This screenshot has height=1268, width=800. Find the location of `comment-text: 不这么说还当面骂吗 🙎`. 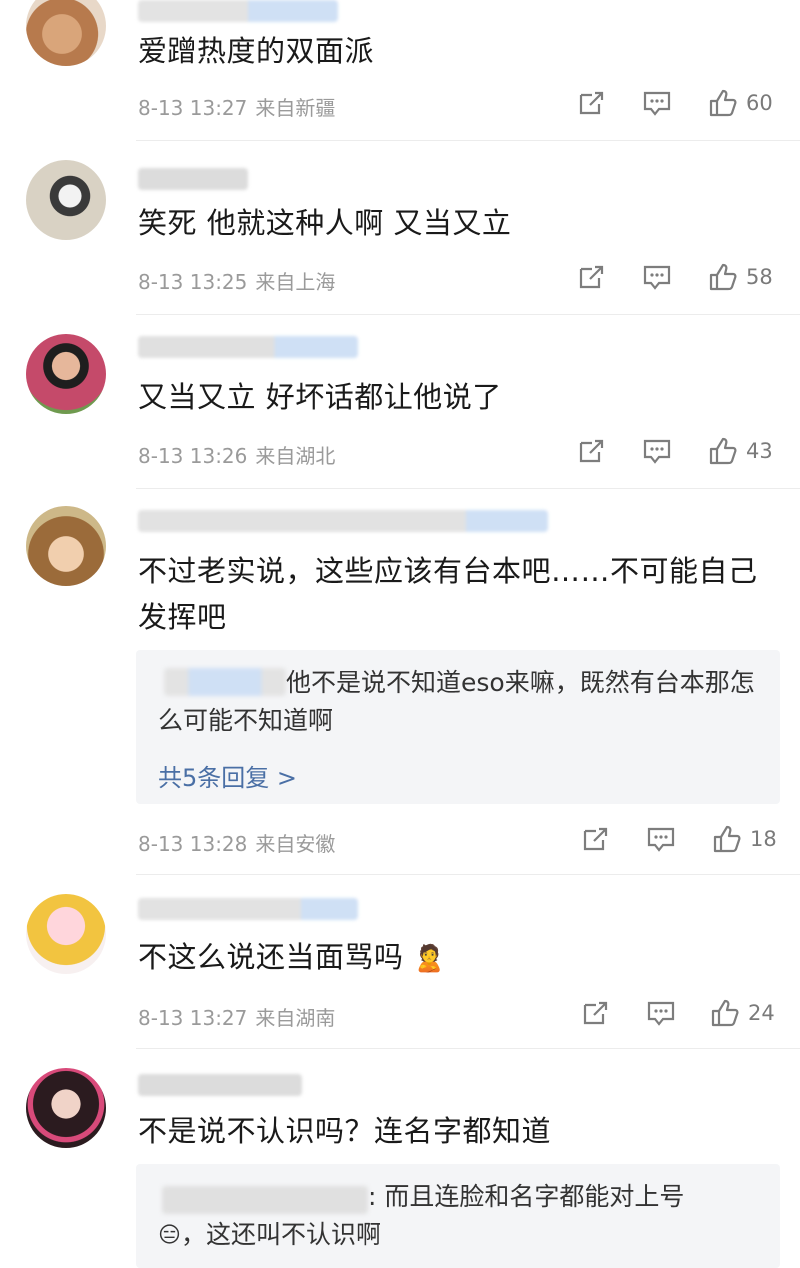

comment-text: 不这么说还当面骂吗 🙎 is located at coordinates (457, 958).